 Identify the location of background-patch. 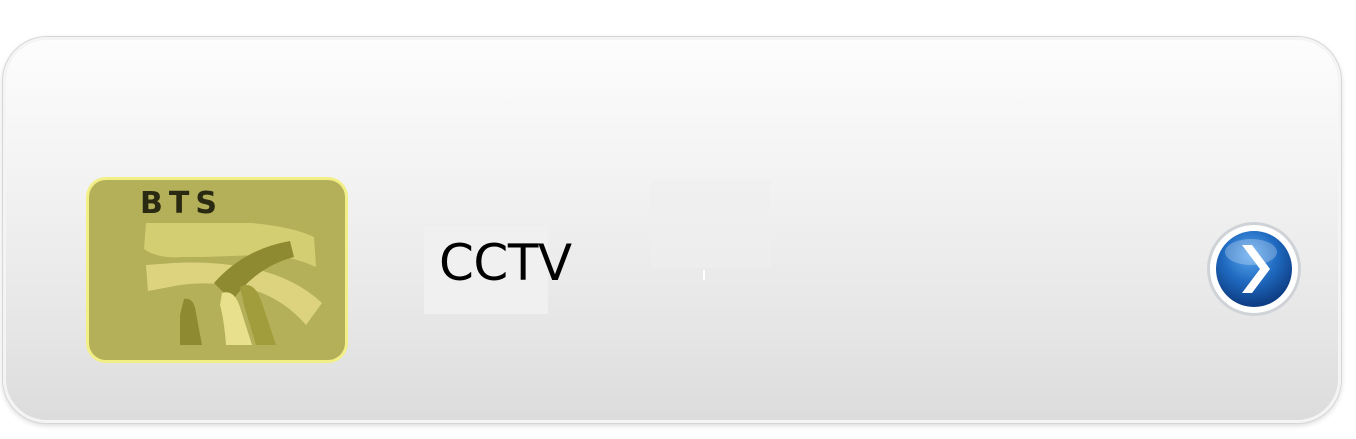
(710, 224).